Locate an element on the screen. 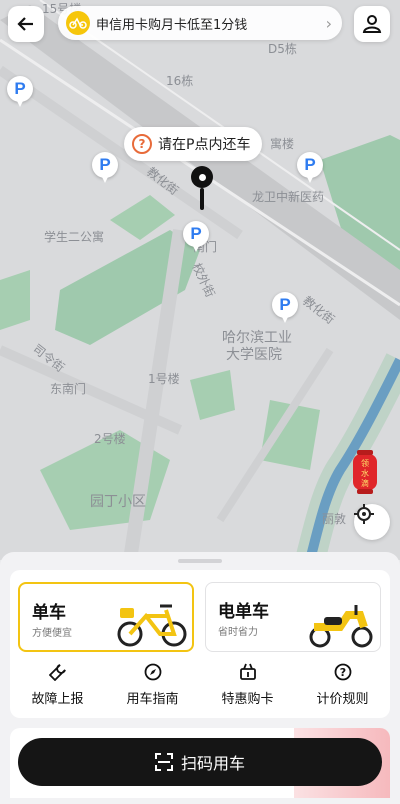  promo-banner: 申信用卡购月卡低至1分钱 › is located at coordinates (200, 23).